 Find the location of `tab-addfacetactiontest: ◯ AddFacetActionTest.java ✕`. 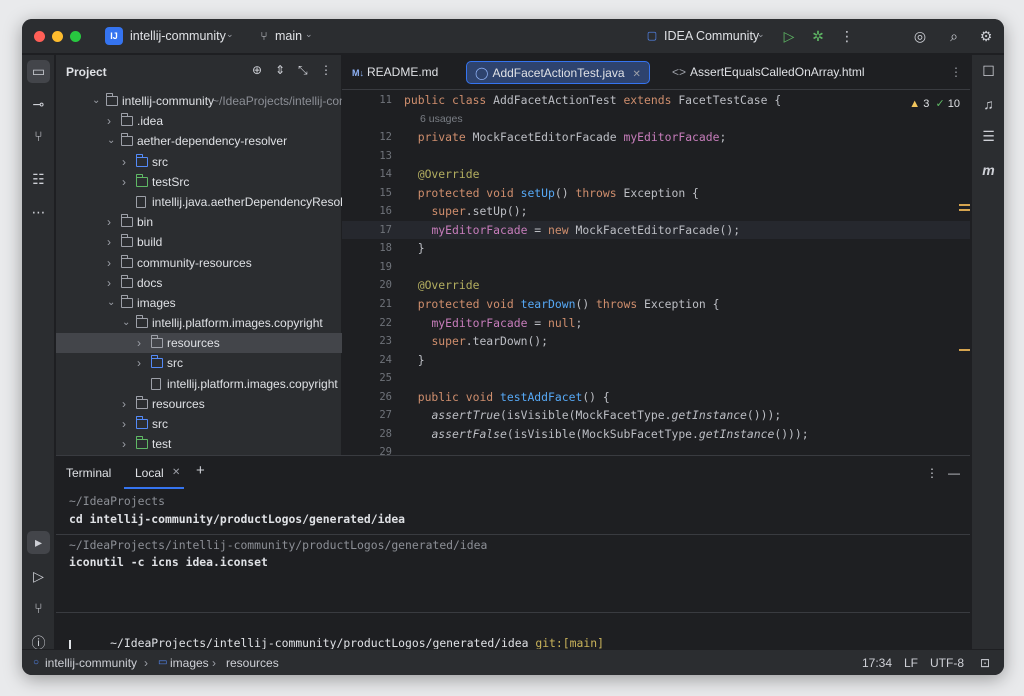

tab-addfacetactiontest: ◯ AddFacetActionTest.java ✕ is located at coordinates (558, 72).